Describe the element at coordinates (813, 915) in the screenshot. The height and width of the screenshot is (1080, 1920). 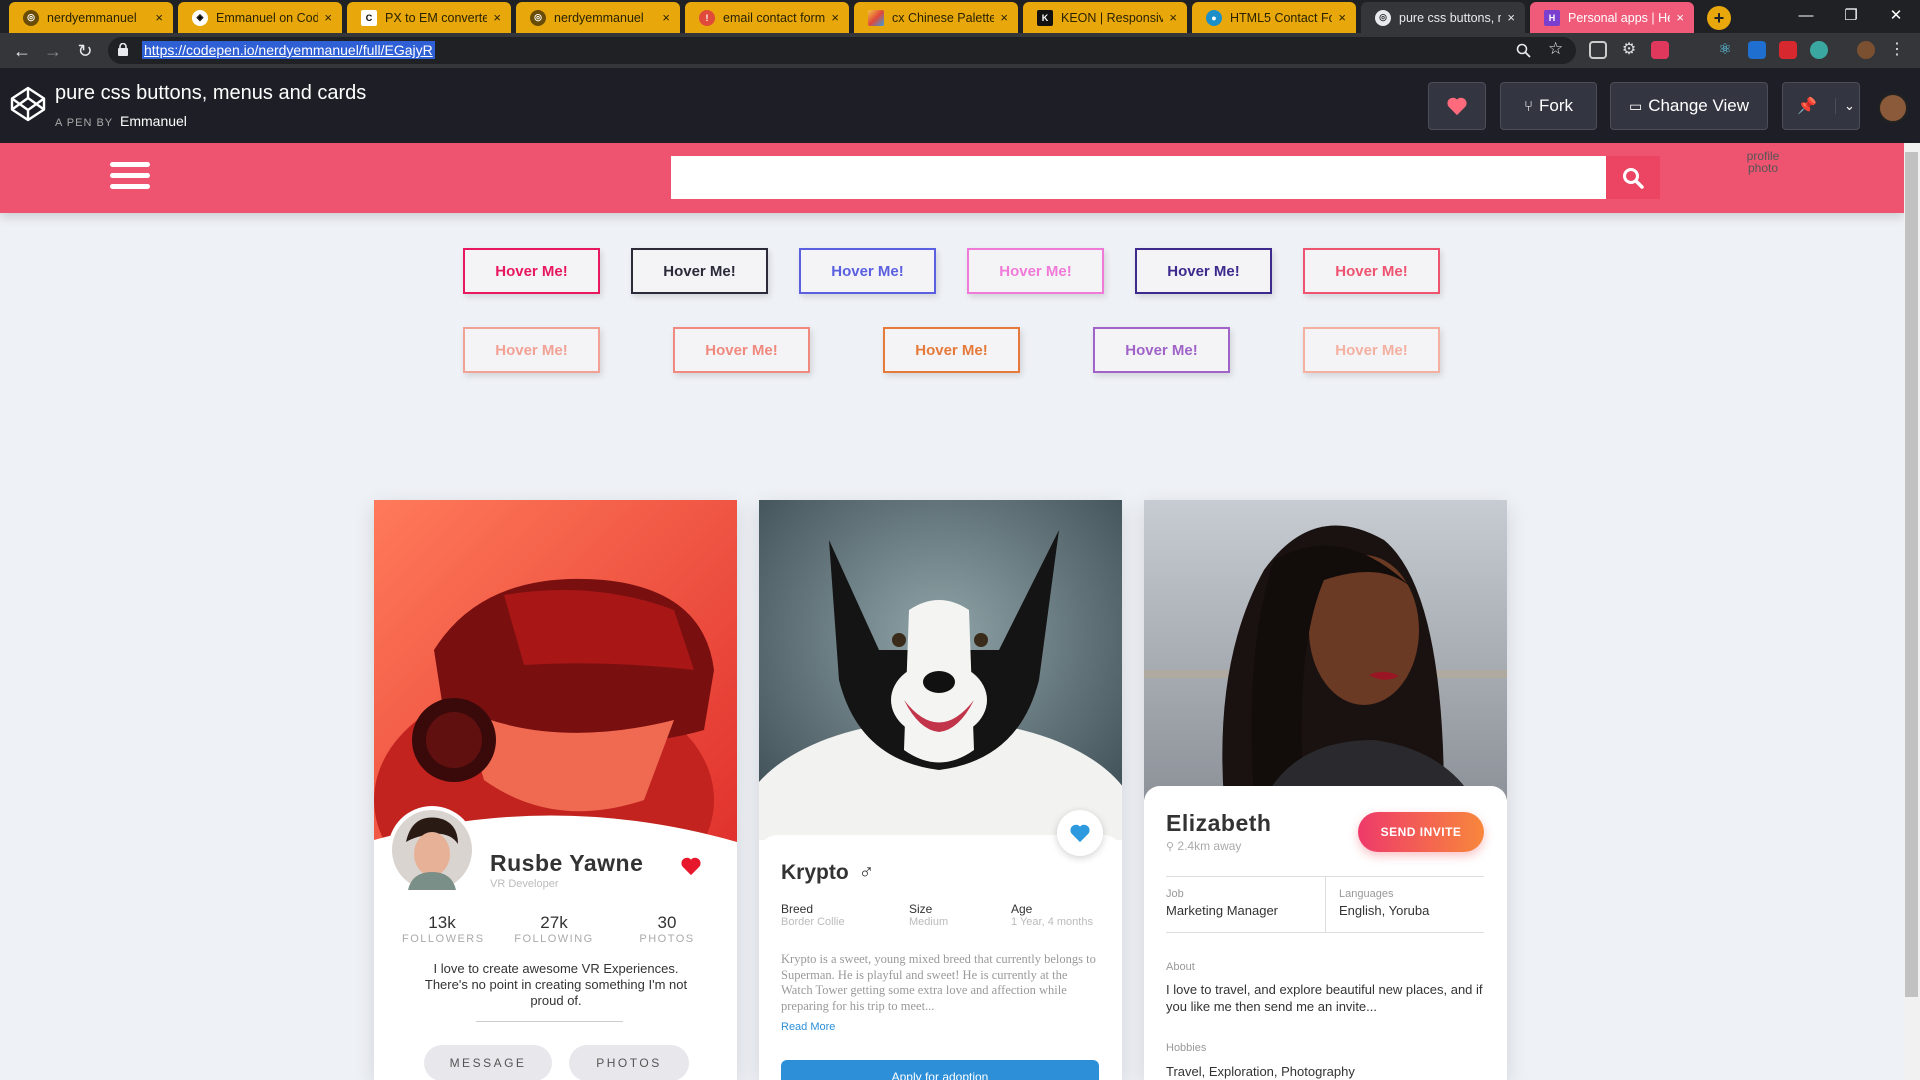
I see `pet-attr-breed: Breed Border Collie` at that location.